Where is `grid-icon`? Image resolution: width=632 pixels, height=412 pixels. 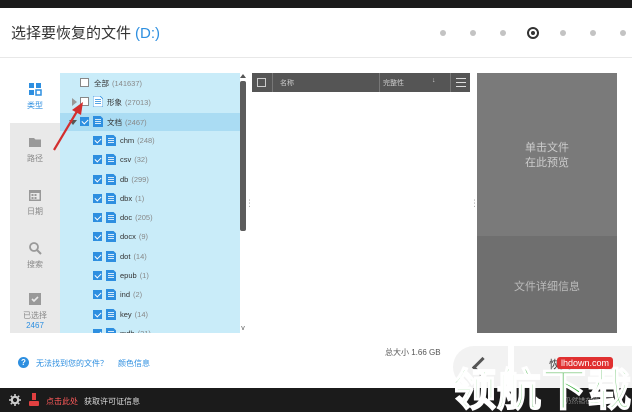
grid-icon is located at coordinates (35, 89).